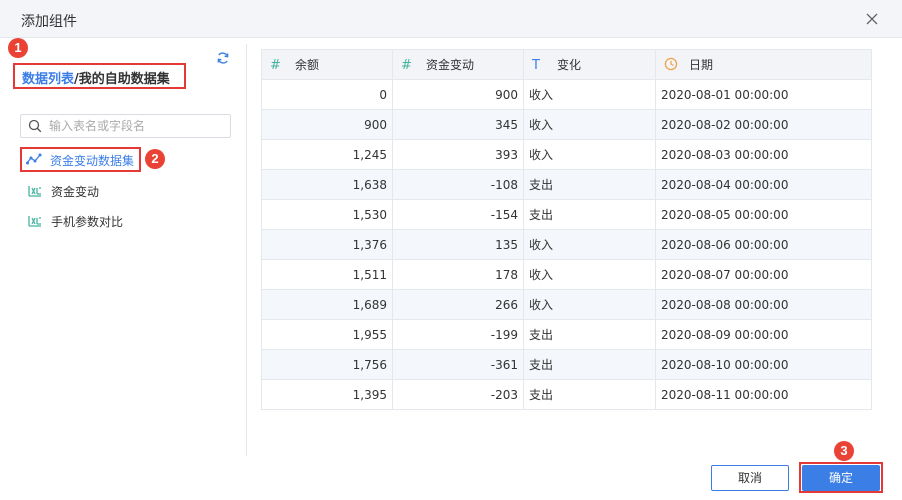  What do you see at coordinates (327, 304) in the screenshot?
I see `table-cell: 1,689` at bounding box center [327, 304].